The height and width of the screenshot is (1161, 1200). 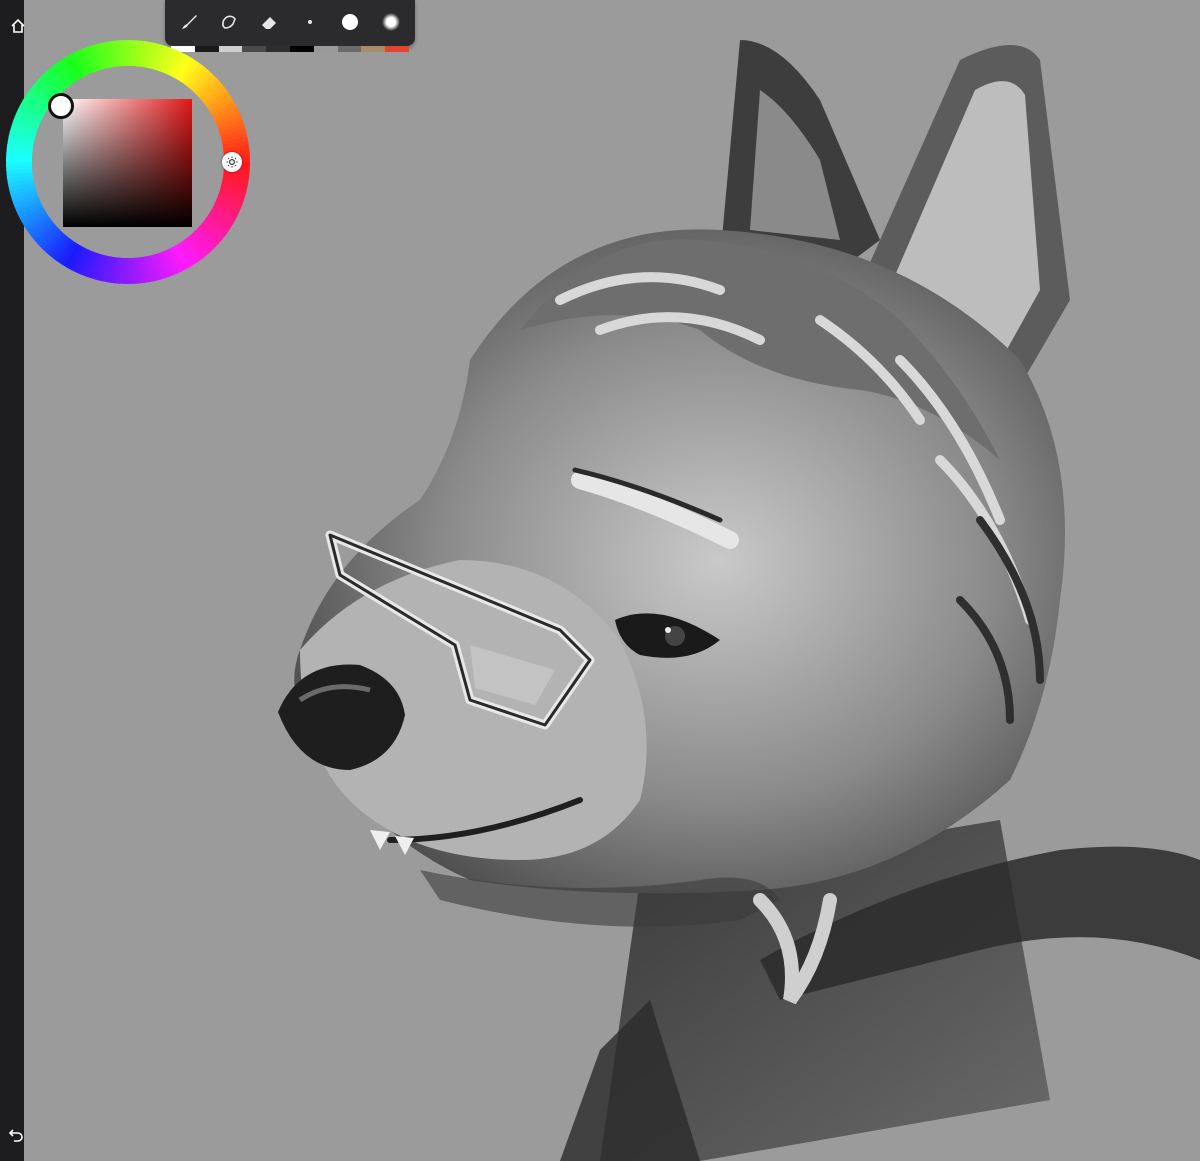 What do you see at coordinates (18, 26) in the screenshot?
I see `home-icon` at bounding box center [18, 26].